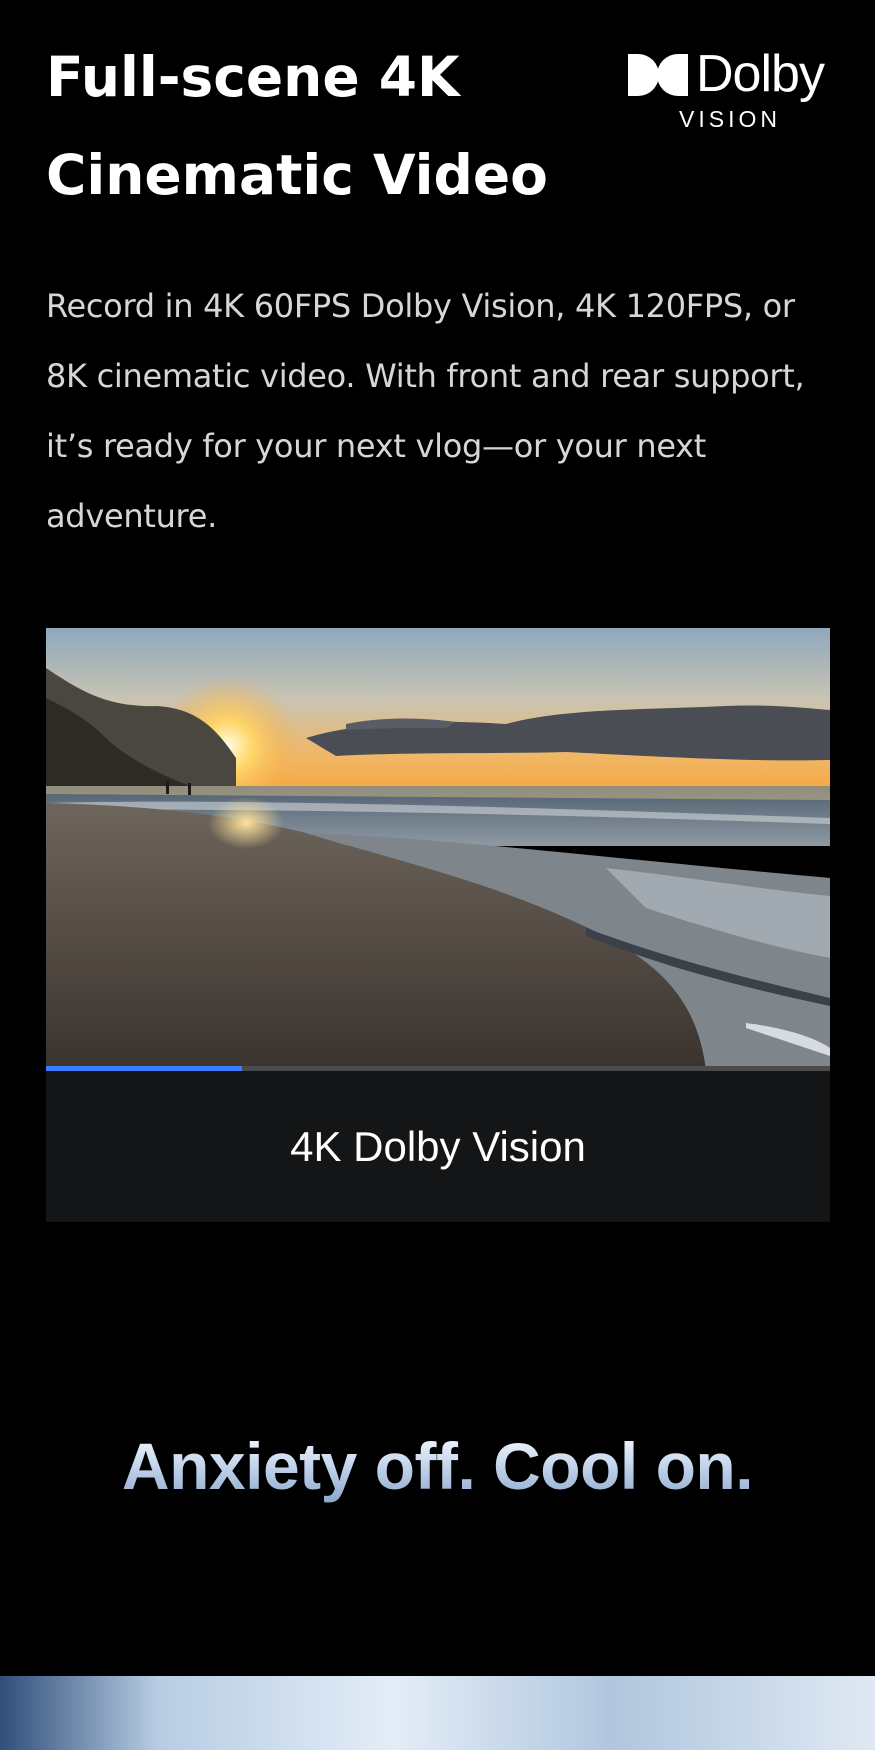 Image resolution: width=875 pixels, height=1750 pixels. I want to click on video-caption-bar: 4K Dolby Vision, so click(438, 1146).